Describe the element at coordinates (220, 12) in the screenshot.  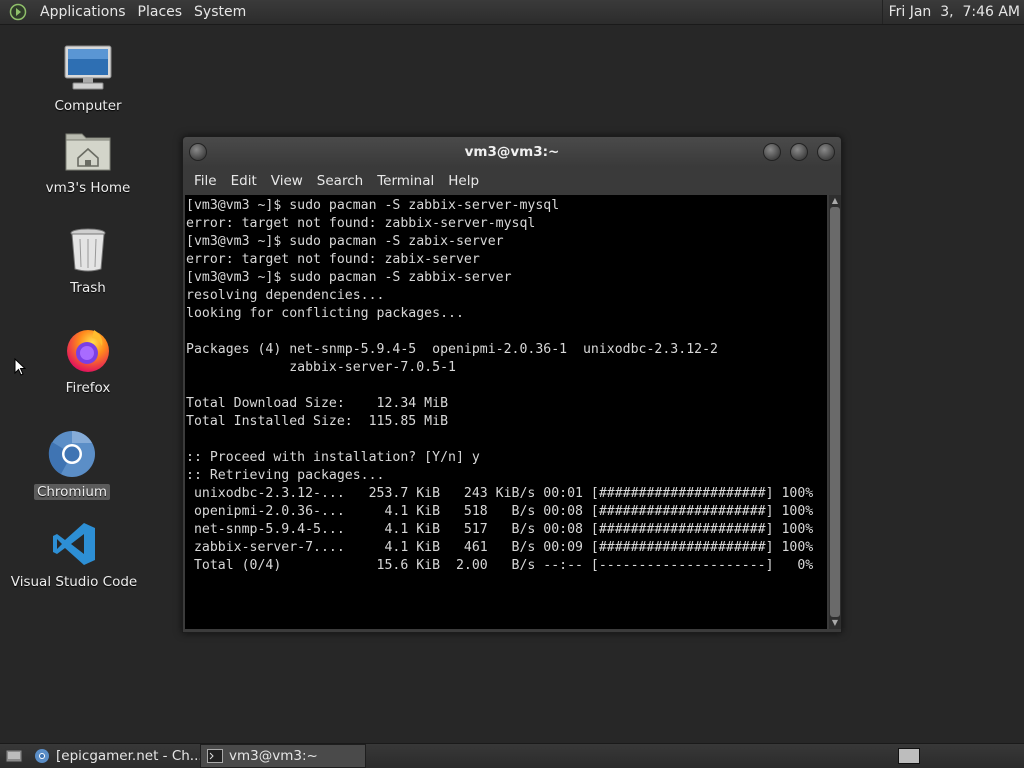
I see `system-menu: System` at that location.